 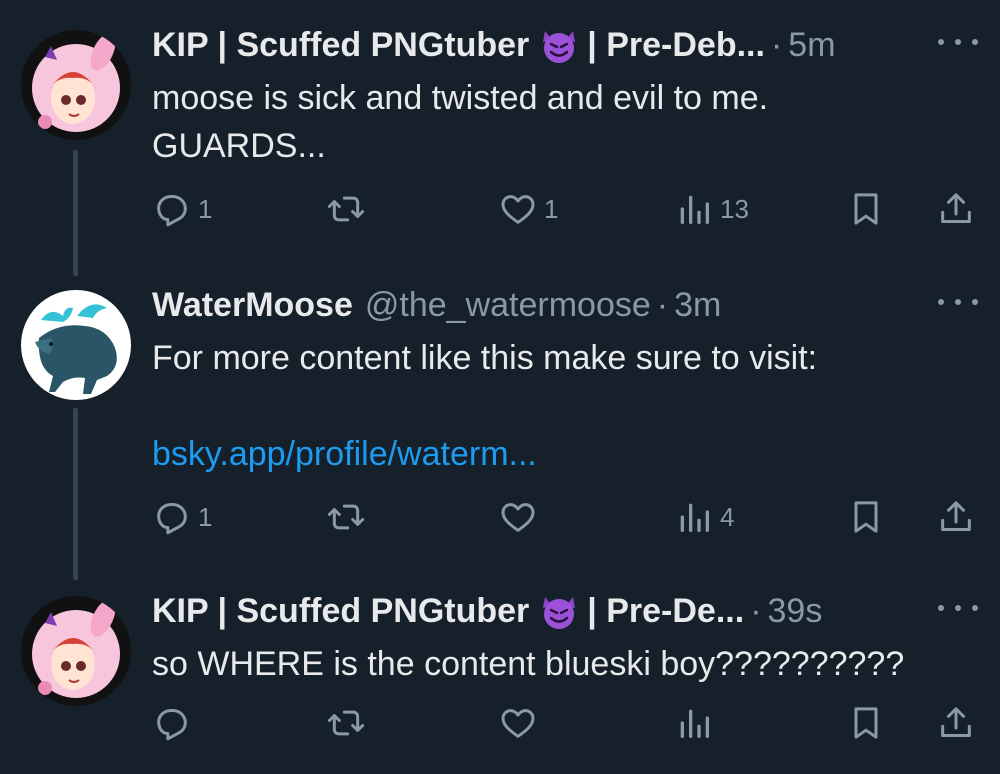 I want to click on views-button, so click(x=697, y=723).